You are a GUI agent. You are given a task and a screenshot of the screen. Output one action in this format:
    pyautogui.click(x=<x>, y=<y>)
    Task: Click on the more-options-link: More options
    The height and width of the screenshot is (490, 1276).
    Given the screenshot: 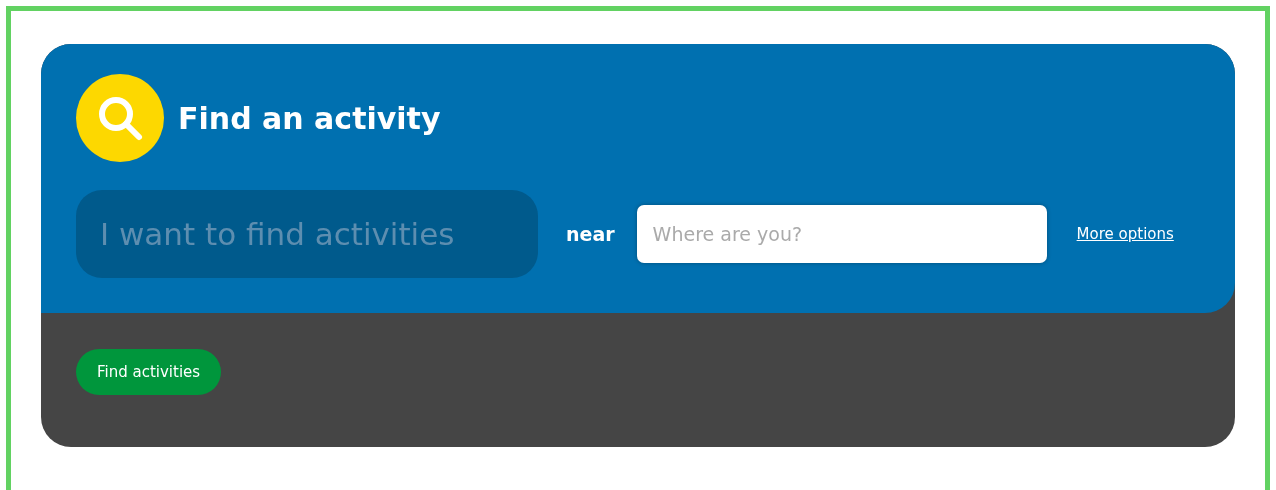 What is the action you would take?
    pyautogui.click(x=1125, y=234)
    